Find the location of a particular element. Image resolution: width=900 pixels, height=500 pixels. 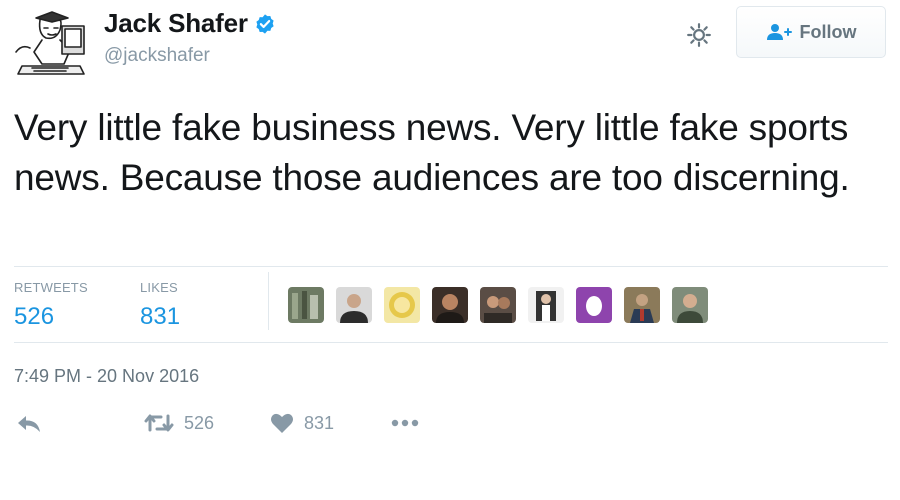

retweets-label: RETWEETS is located at coordinates (51, 287).